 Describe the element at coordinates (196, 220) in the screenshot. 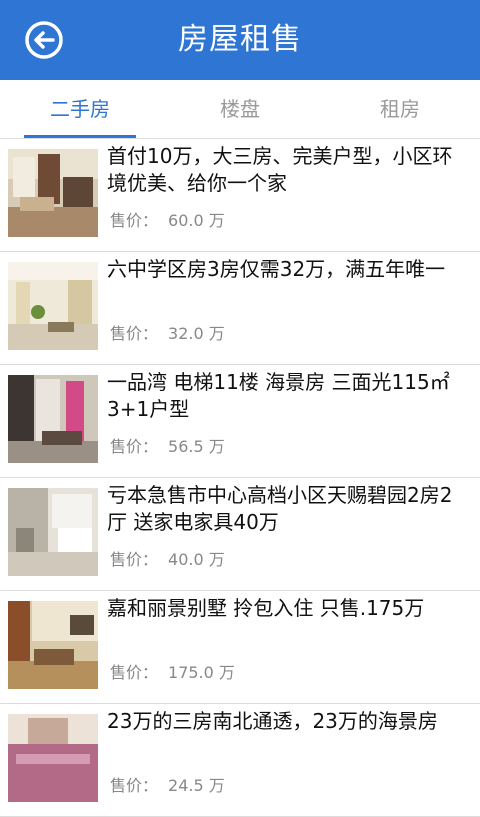

I see `listing-price: 60.0 万` at that location.